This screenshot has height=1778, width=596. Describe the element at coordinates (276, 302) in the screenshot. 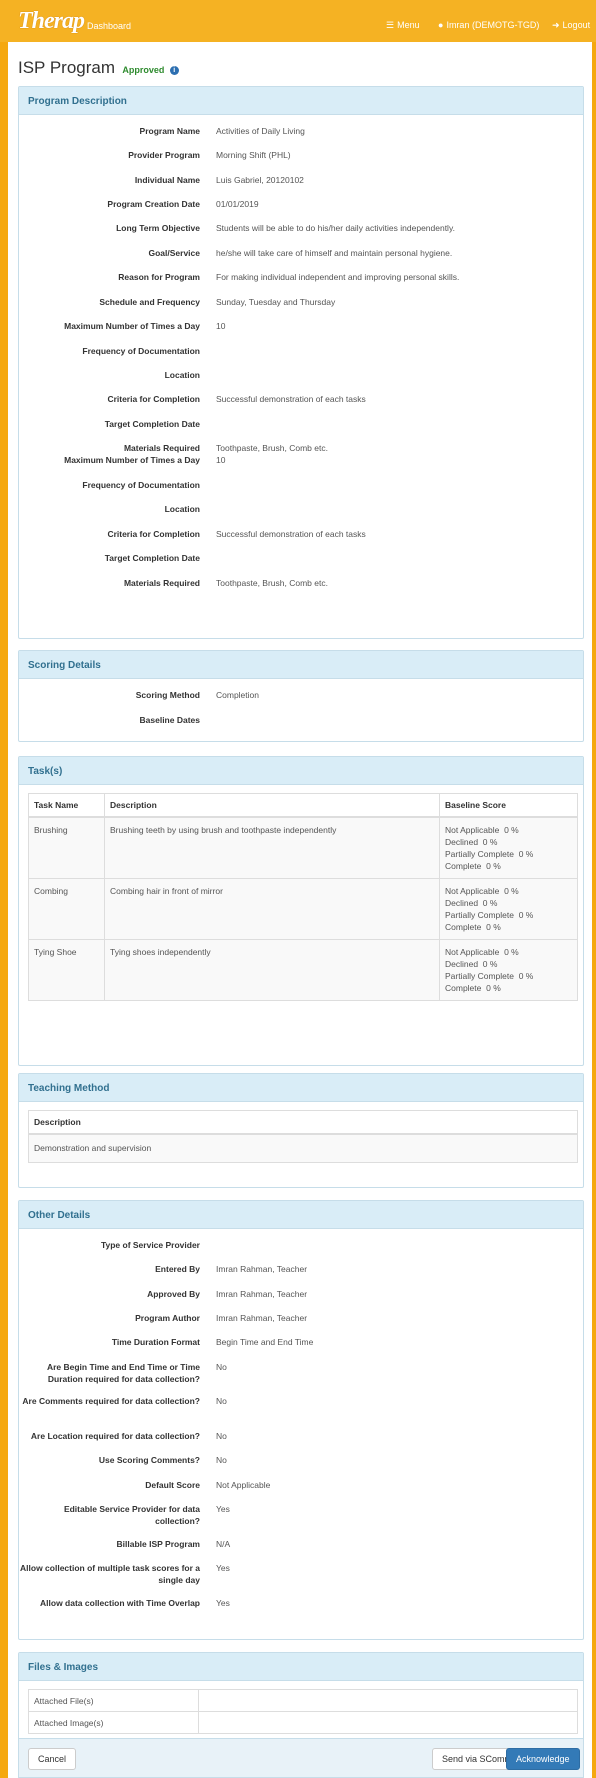

I see `field-value: Sunday, Tuesday and Thursday` at that location.